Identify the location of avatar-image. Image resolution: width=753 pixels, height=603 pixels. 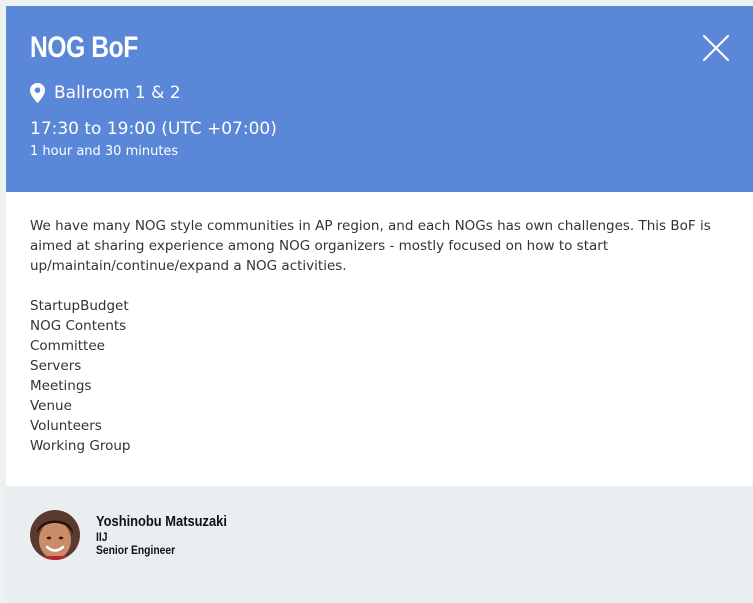
(55, 535).